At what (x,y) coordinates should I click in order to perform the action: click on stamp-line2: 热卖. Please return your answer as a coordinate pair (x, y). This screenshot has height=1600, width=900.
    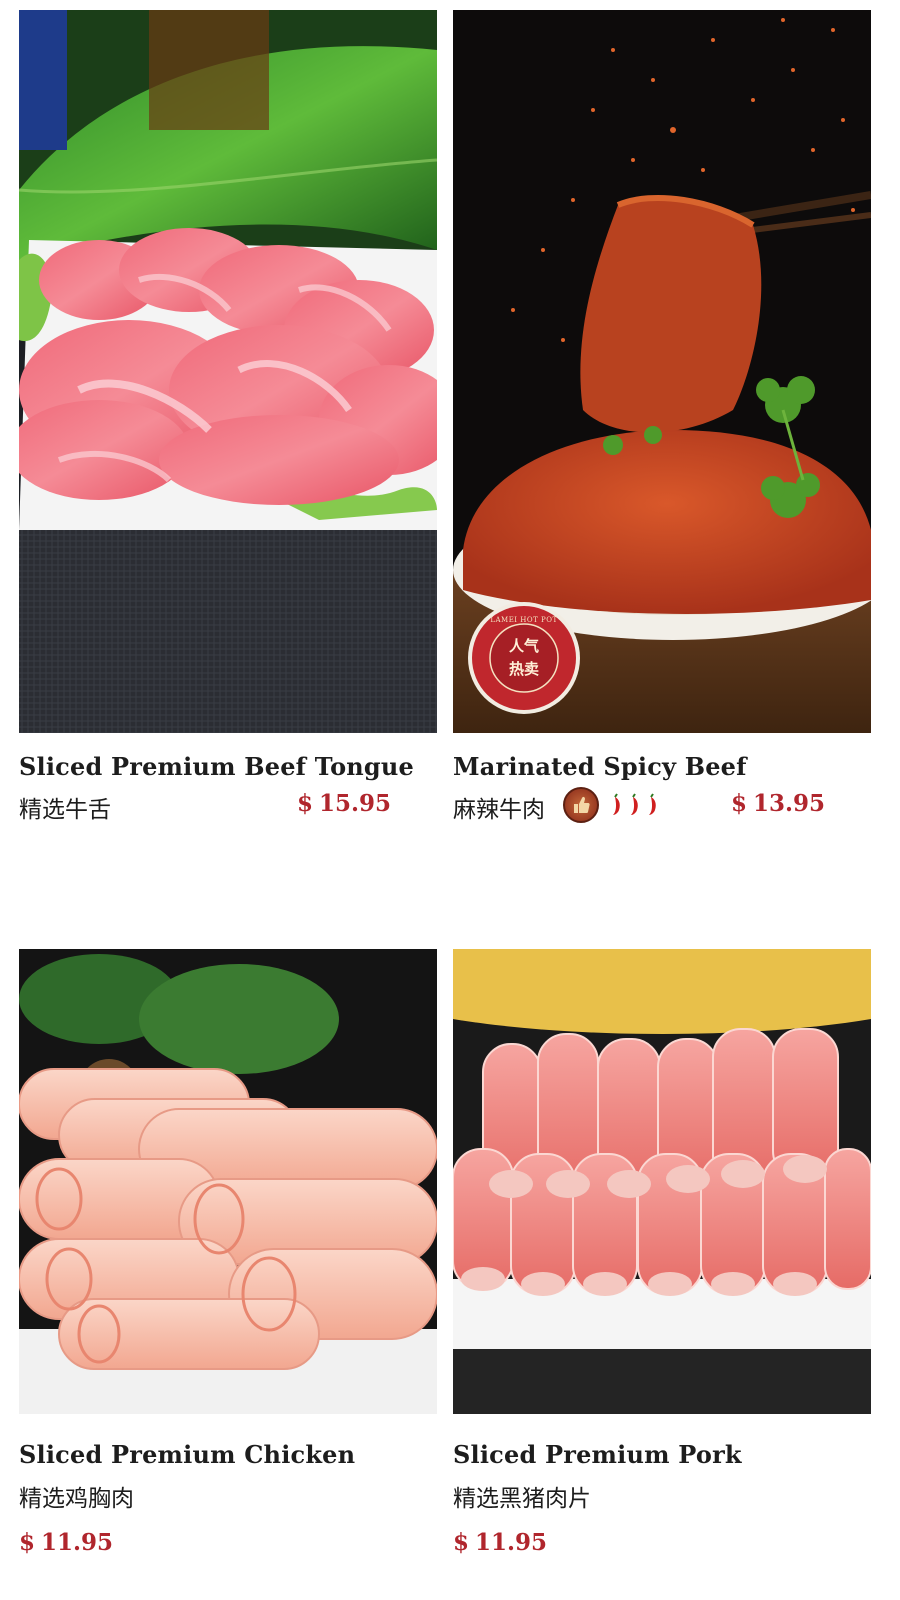
    Looking at the image, I should click on (524, 669).